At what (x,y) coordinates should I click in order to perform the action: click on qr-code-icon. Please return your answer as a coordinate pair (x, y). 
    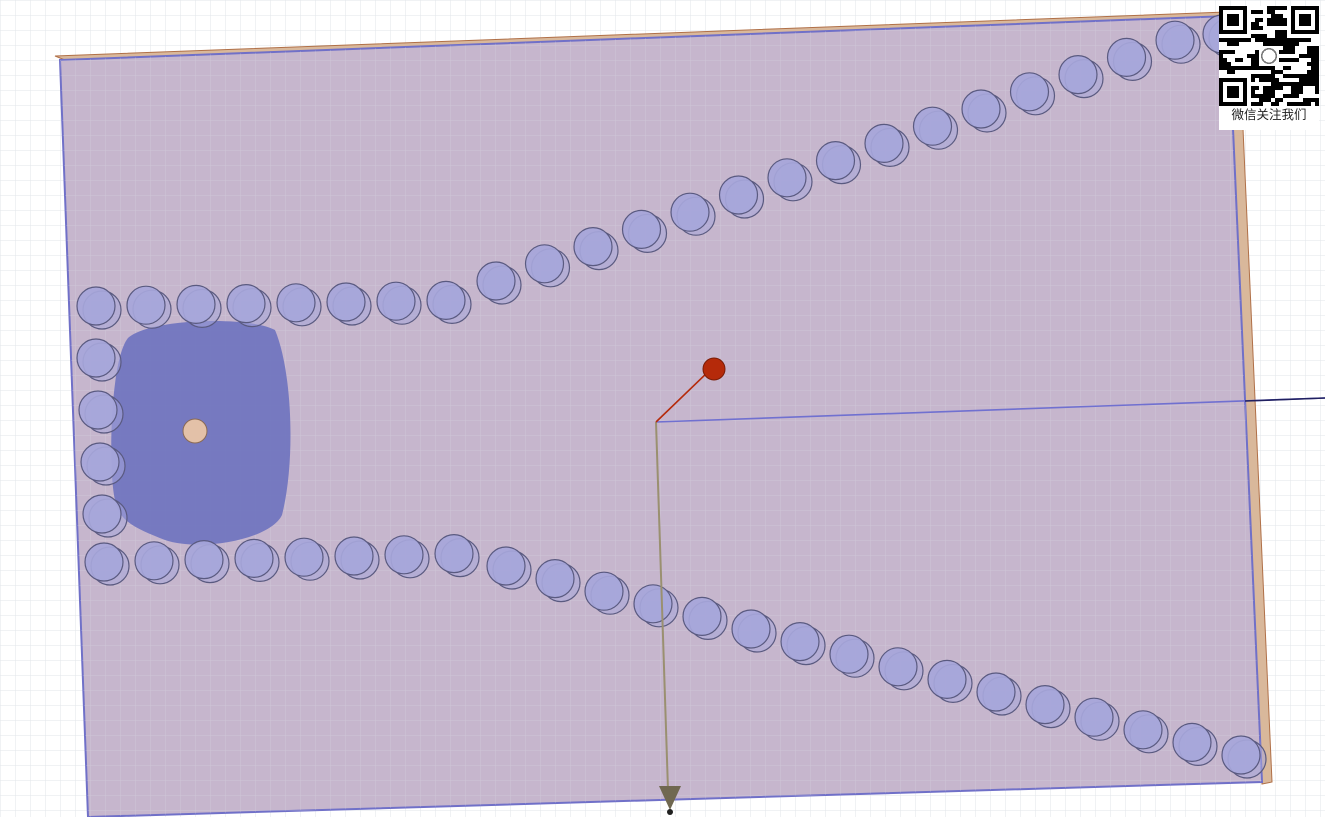
    Looking at the image, I should click on (1269, 56).